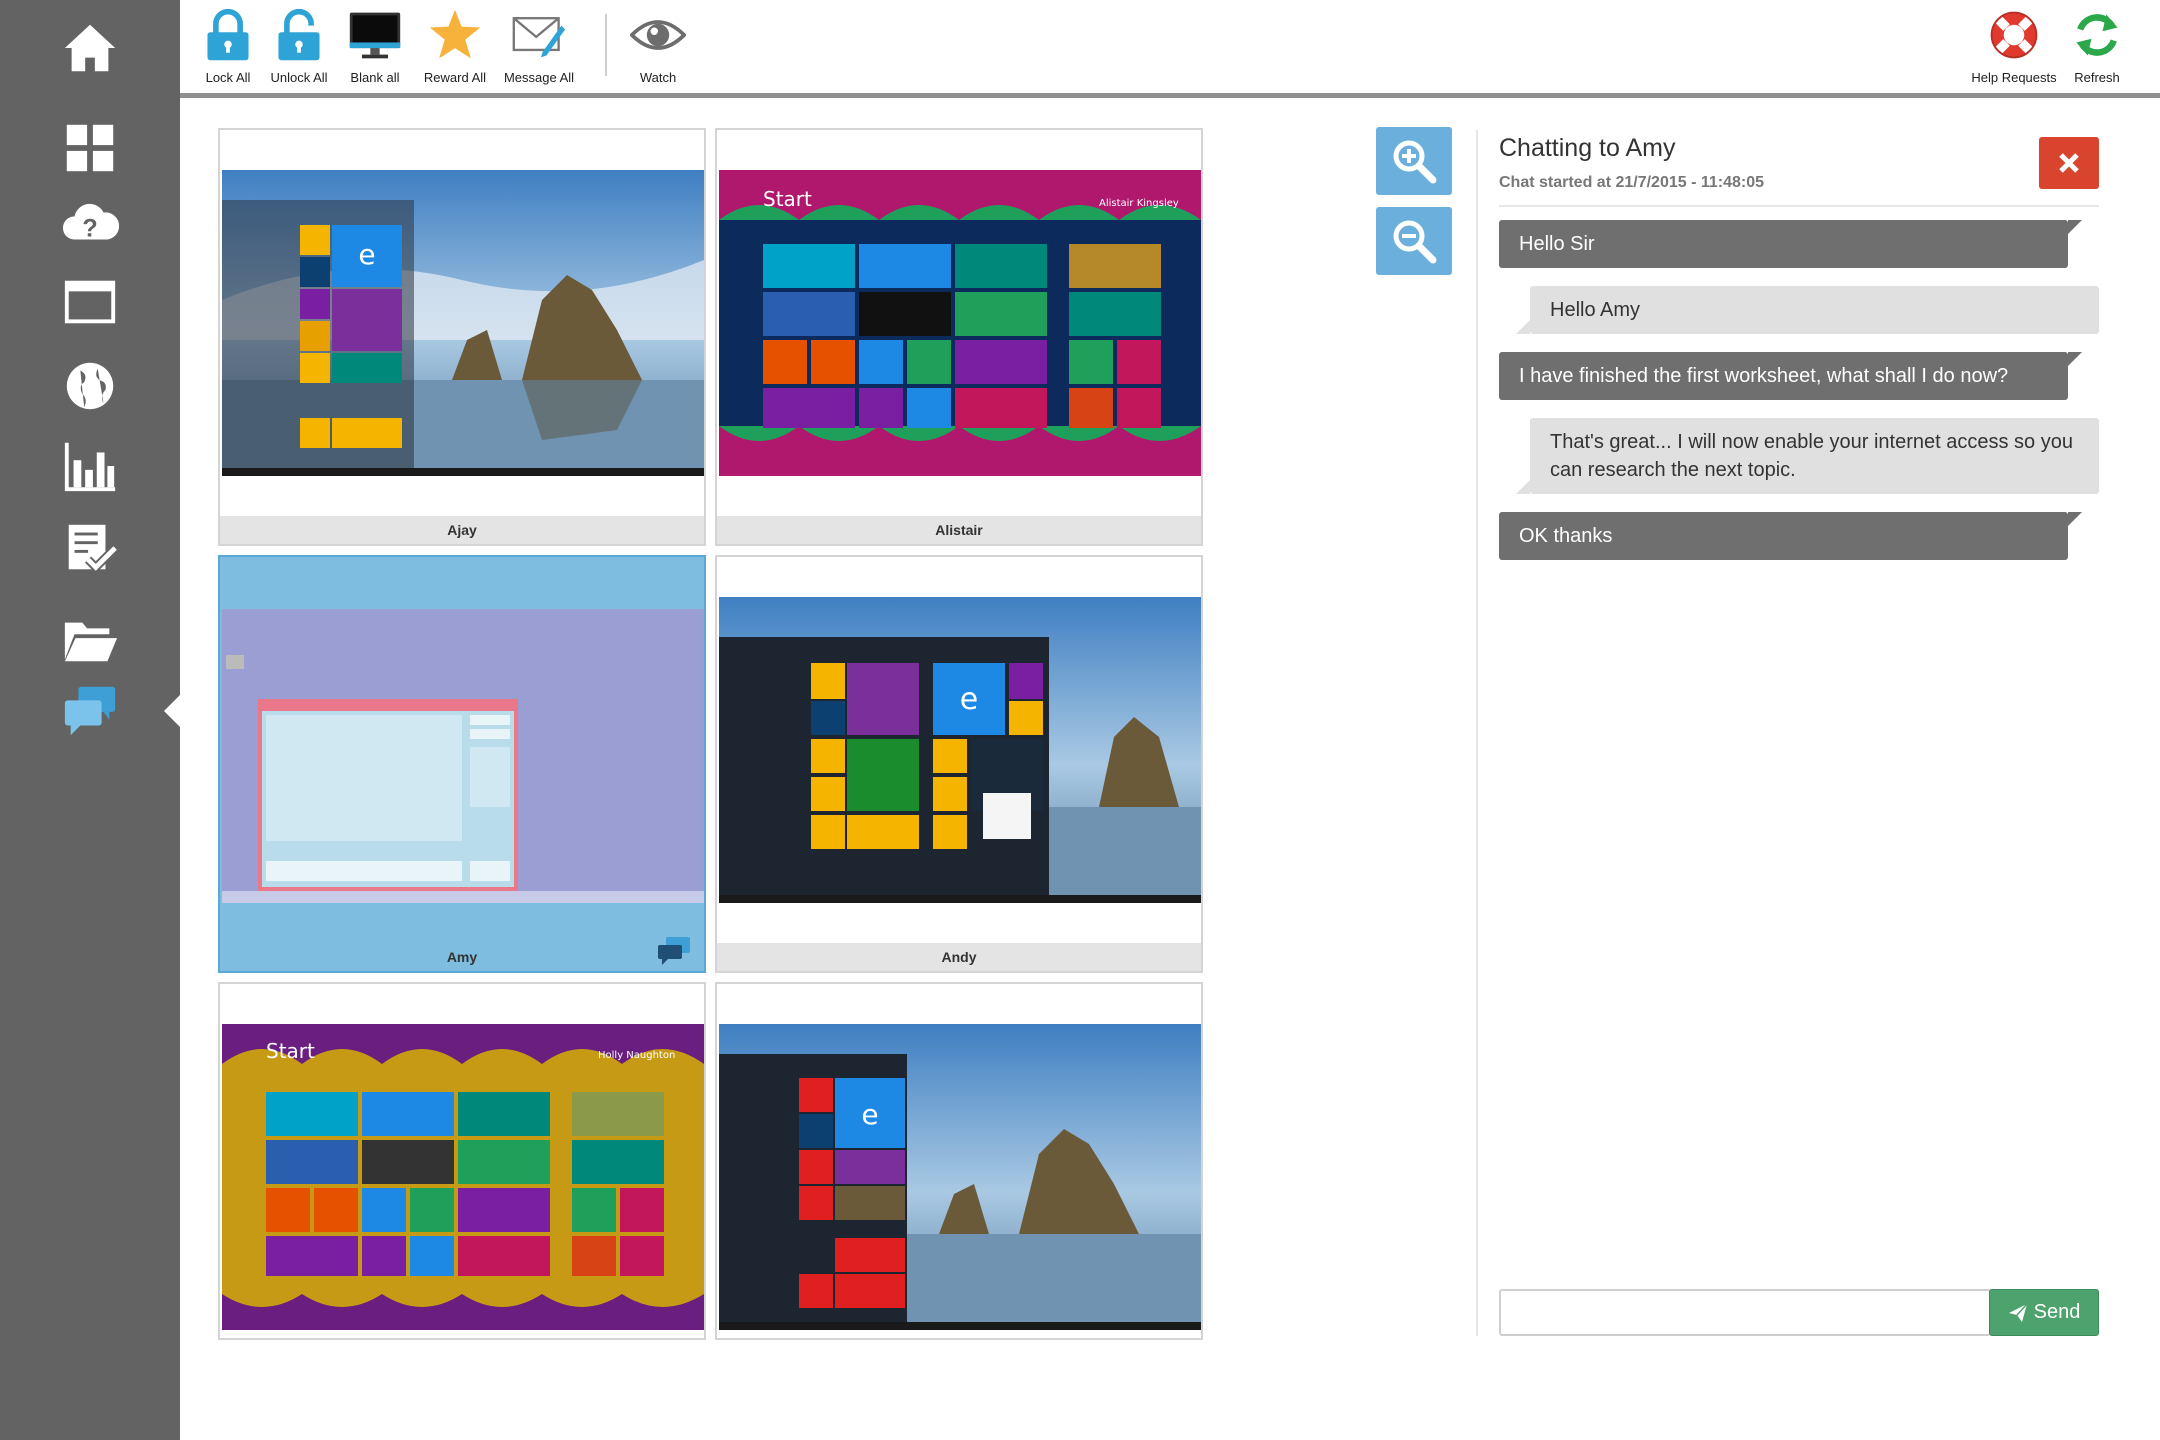  Describe the element at coordinates (1632, 182) in the screenshot. I see `chat-started-timestamp: Chat started at 21/7/2015 - 11:48:05` at that location.